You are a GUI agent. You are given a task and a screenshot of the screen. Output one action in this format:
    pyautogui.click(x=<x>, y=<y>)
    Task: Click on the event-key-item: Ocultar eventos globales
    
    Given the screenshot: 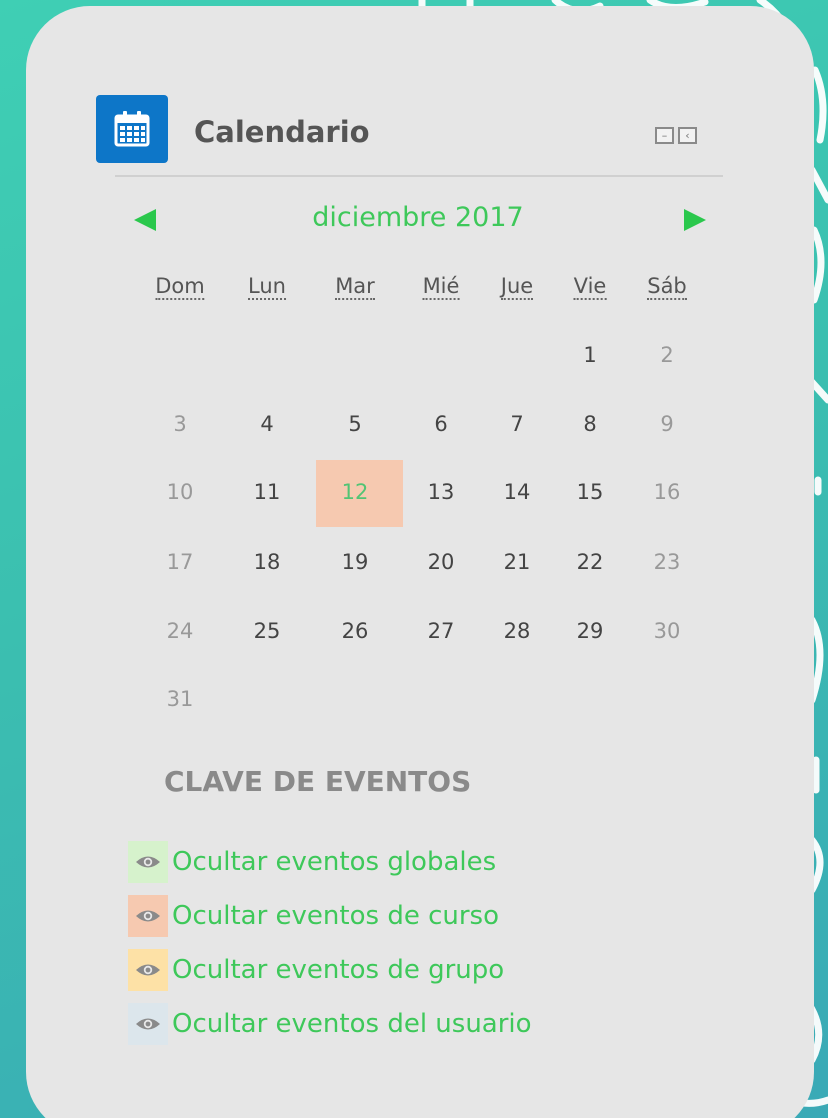 What is the action you would take?
    pyautogui.click(x=312, y=862)
    